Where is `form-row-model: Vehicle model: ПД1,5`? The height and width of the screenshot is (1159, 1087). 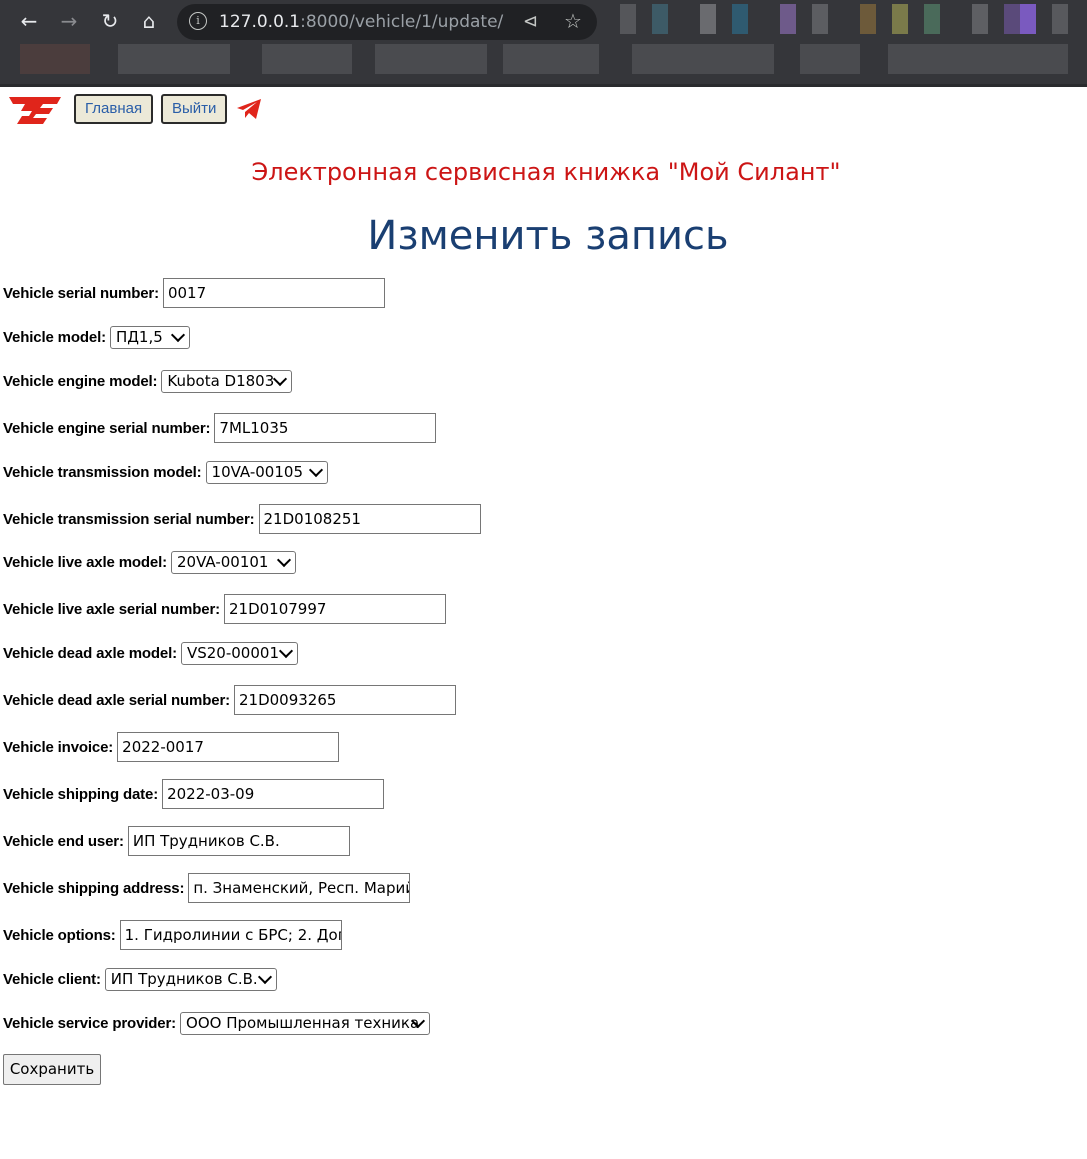
form-row-model: Vehicle model: ПД1,5 is located at coordinates (96, 337).